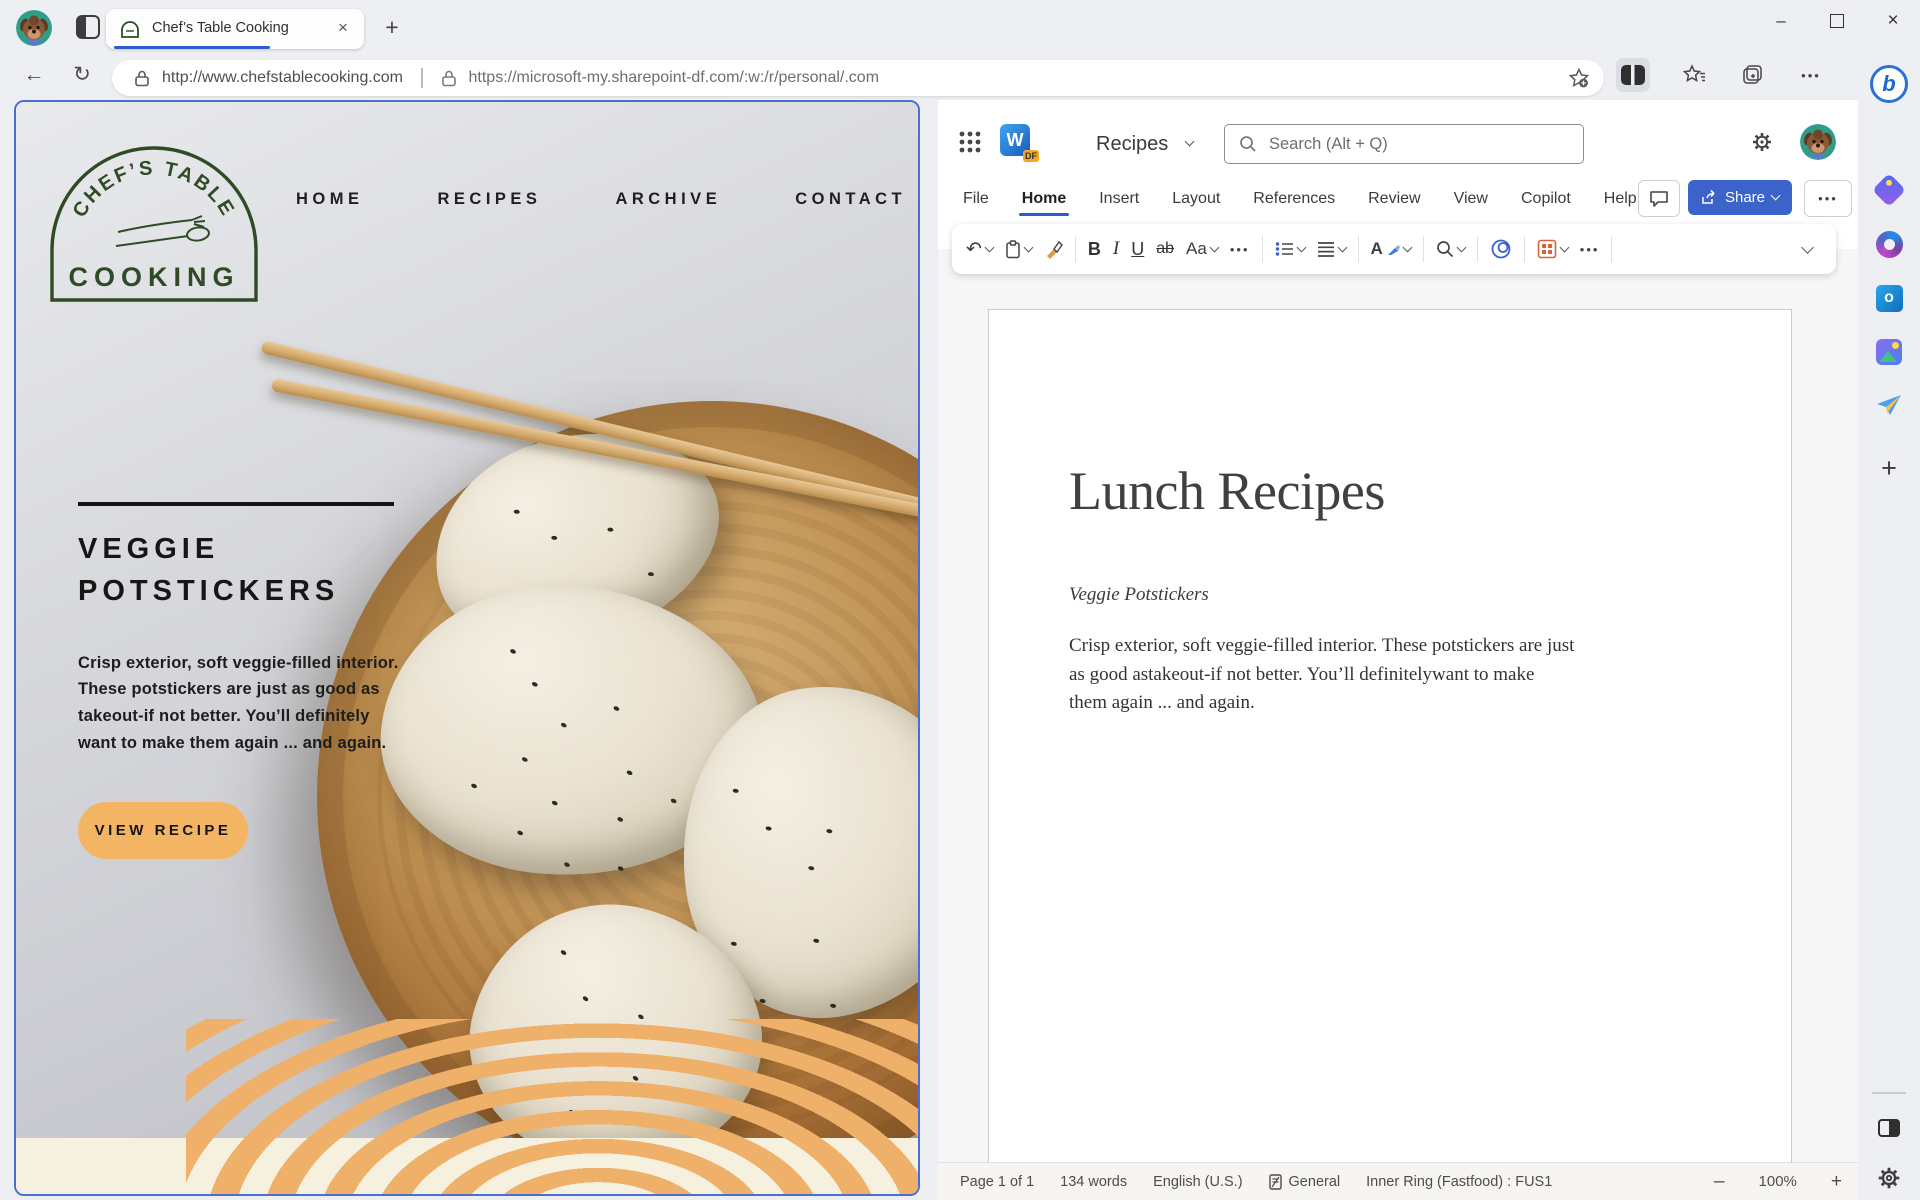  Describe the element at coordinates (1294, 199) in the screenshot. I see `menu-references: References` at that location.